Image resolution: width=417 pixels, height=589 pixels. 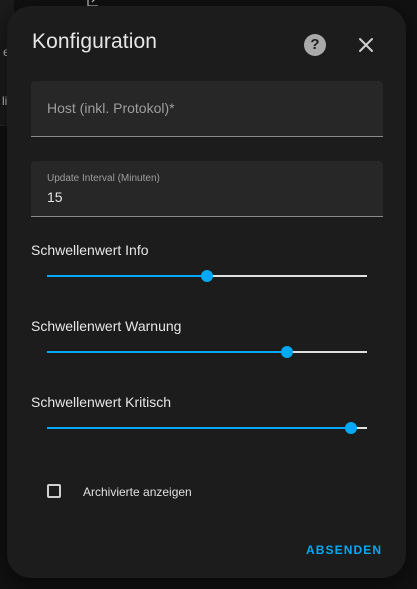 I want to click on host-field: Host (inkl. Protokol)*, so click(x=207, y=109).